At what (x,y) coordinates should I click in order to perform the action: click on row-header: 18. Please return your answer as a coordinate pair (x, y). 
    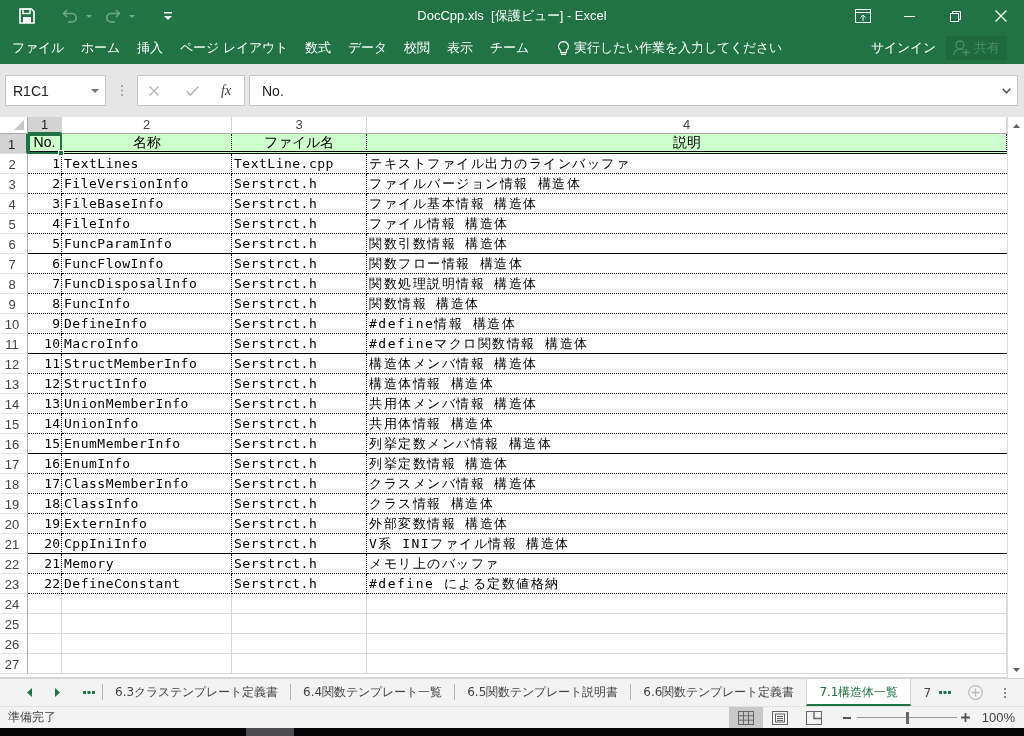
    Looking at the image, I should click on (14, 484).